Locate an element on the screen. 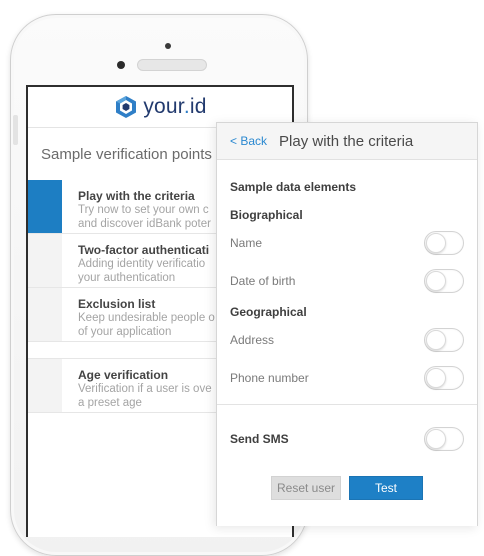 This screenshot has width=484, height=556. test-button: Test is located at coordinates (386, 488).